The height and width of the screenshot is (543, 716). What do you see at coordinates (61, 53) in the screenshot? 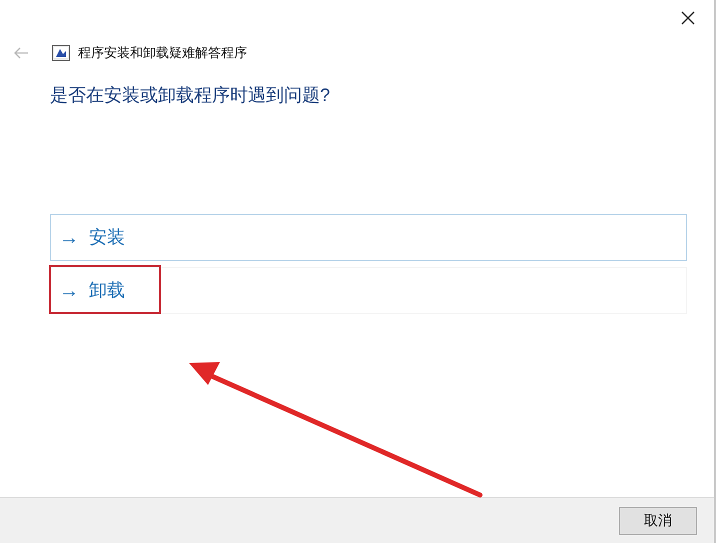
I see `program-icon` at bounding box center [61, 53].